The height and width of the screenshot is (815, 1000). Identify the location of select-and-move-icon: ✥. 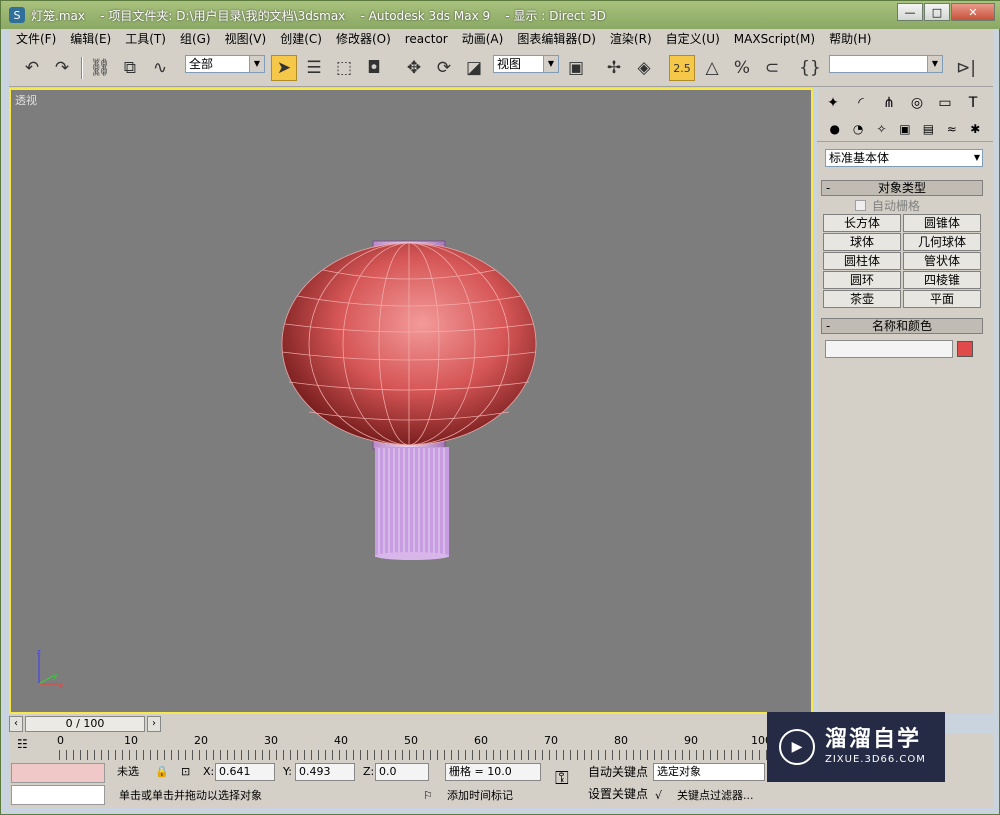
(414, 68).